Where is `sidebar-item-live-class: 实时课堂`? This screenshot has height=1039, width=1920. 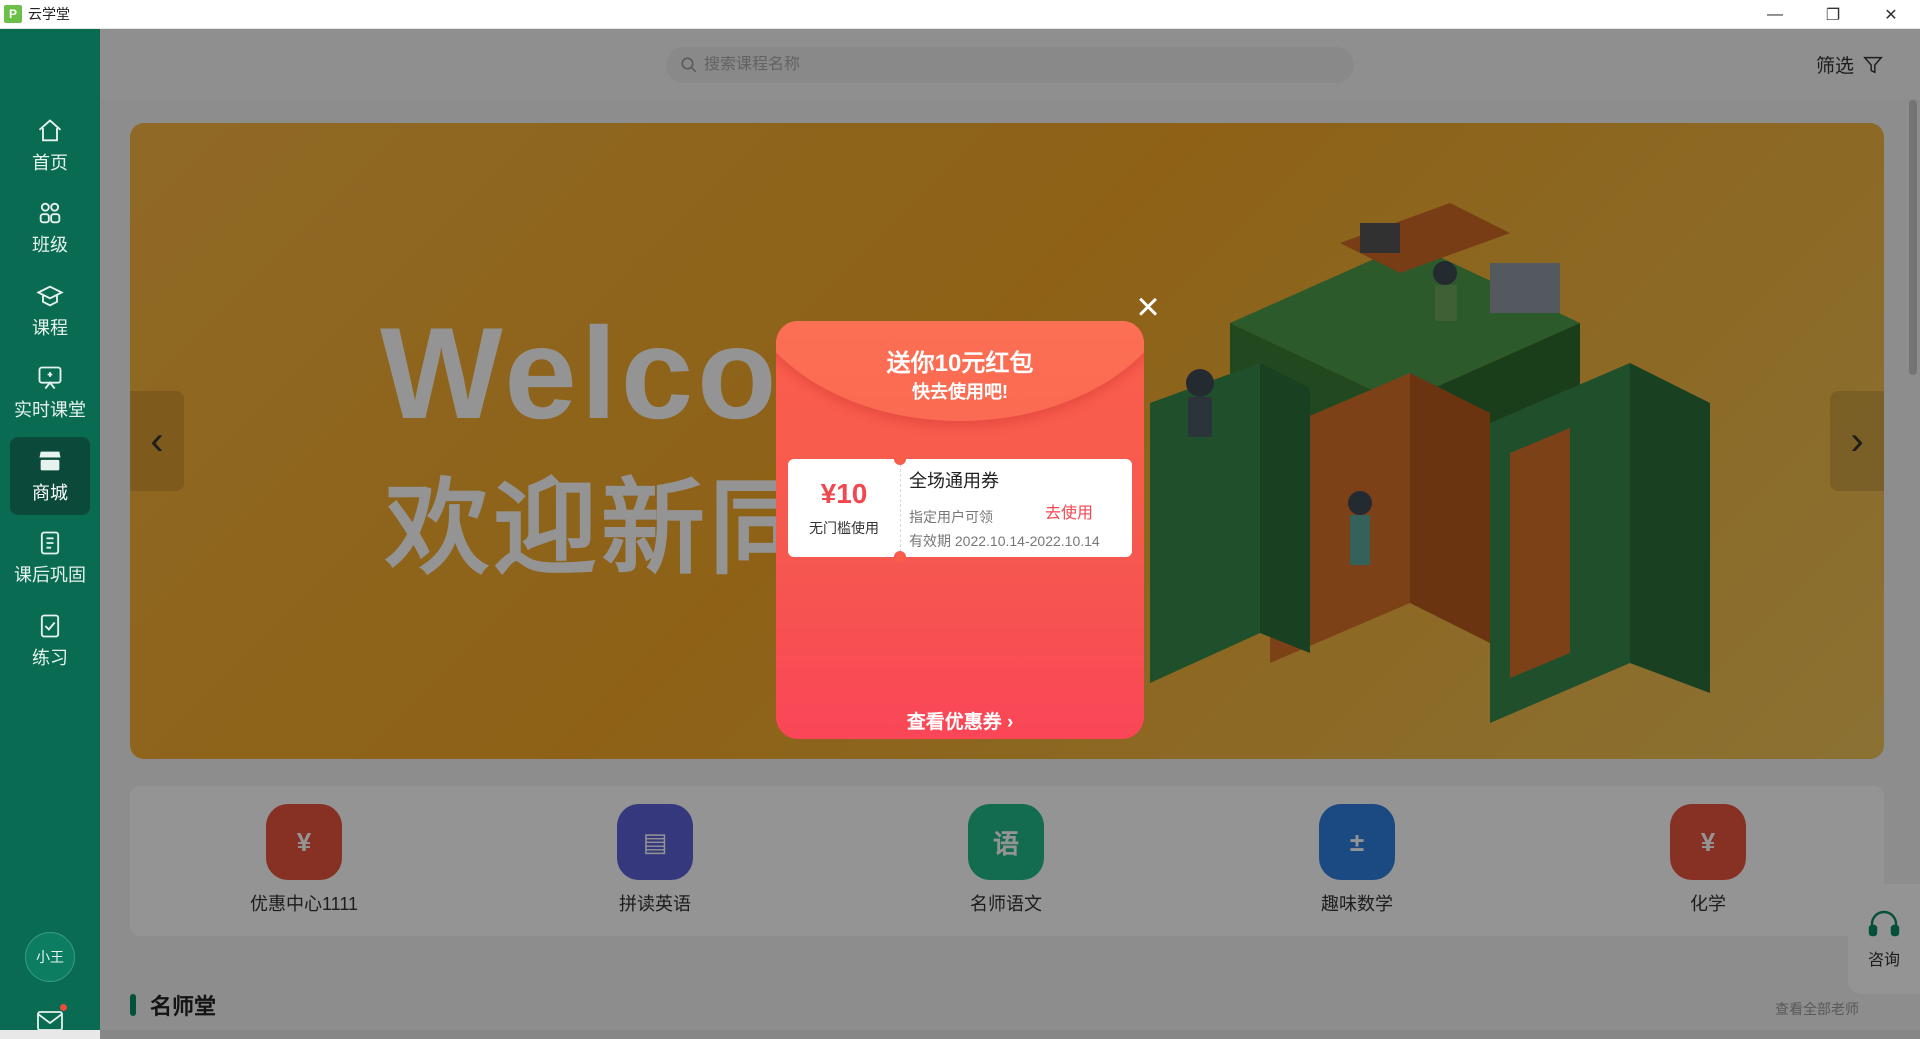
sidebar-item-live-class: 实时课堂 is located at coordinates (50, 393).